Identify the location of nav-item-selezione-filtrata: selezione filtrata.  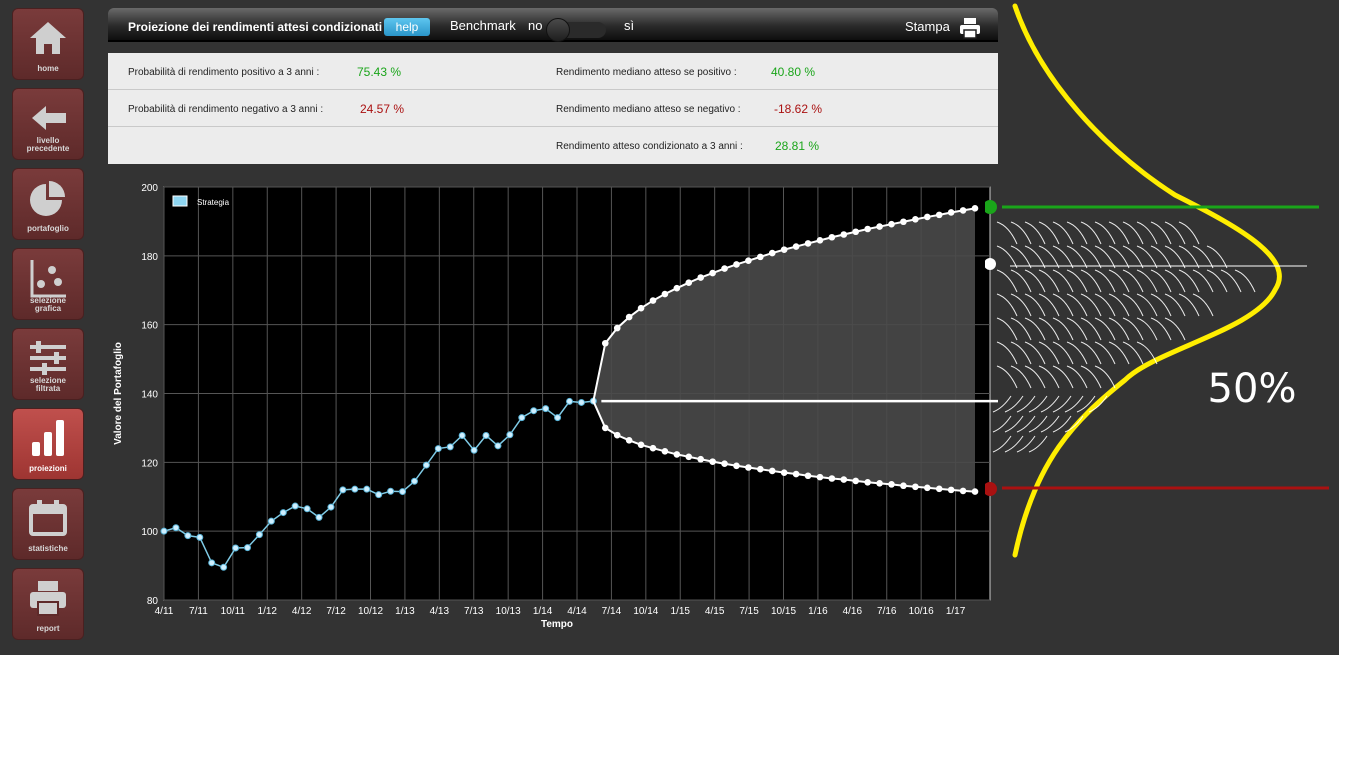
(48, 364).